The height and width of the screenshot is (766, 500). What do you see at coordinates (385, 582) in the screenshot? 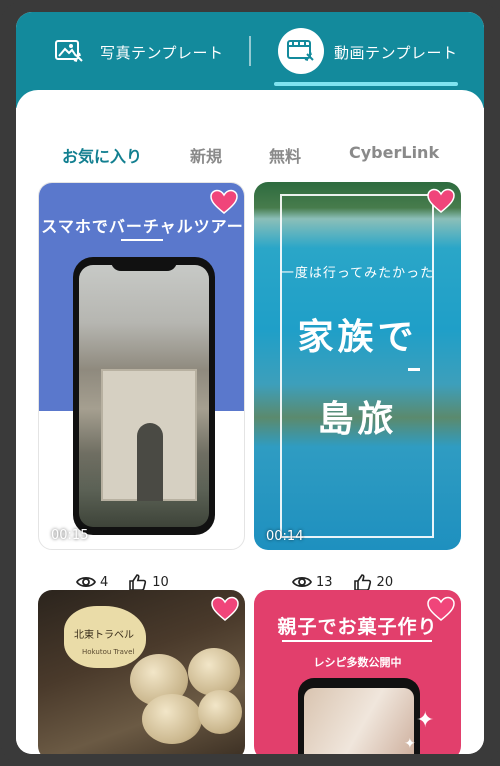
I see `like-count: 20` at bounding box center [385, 582].